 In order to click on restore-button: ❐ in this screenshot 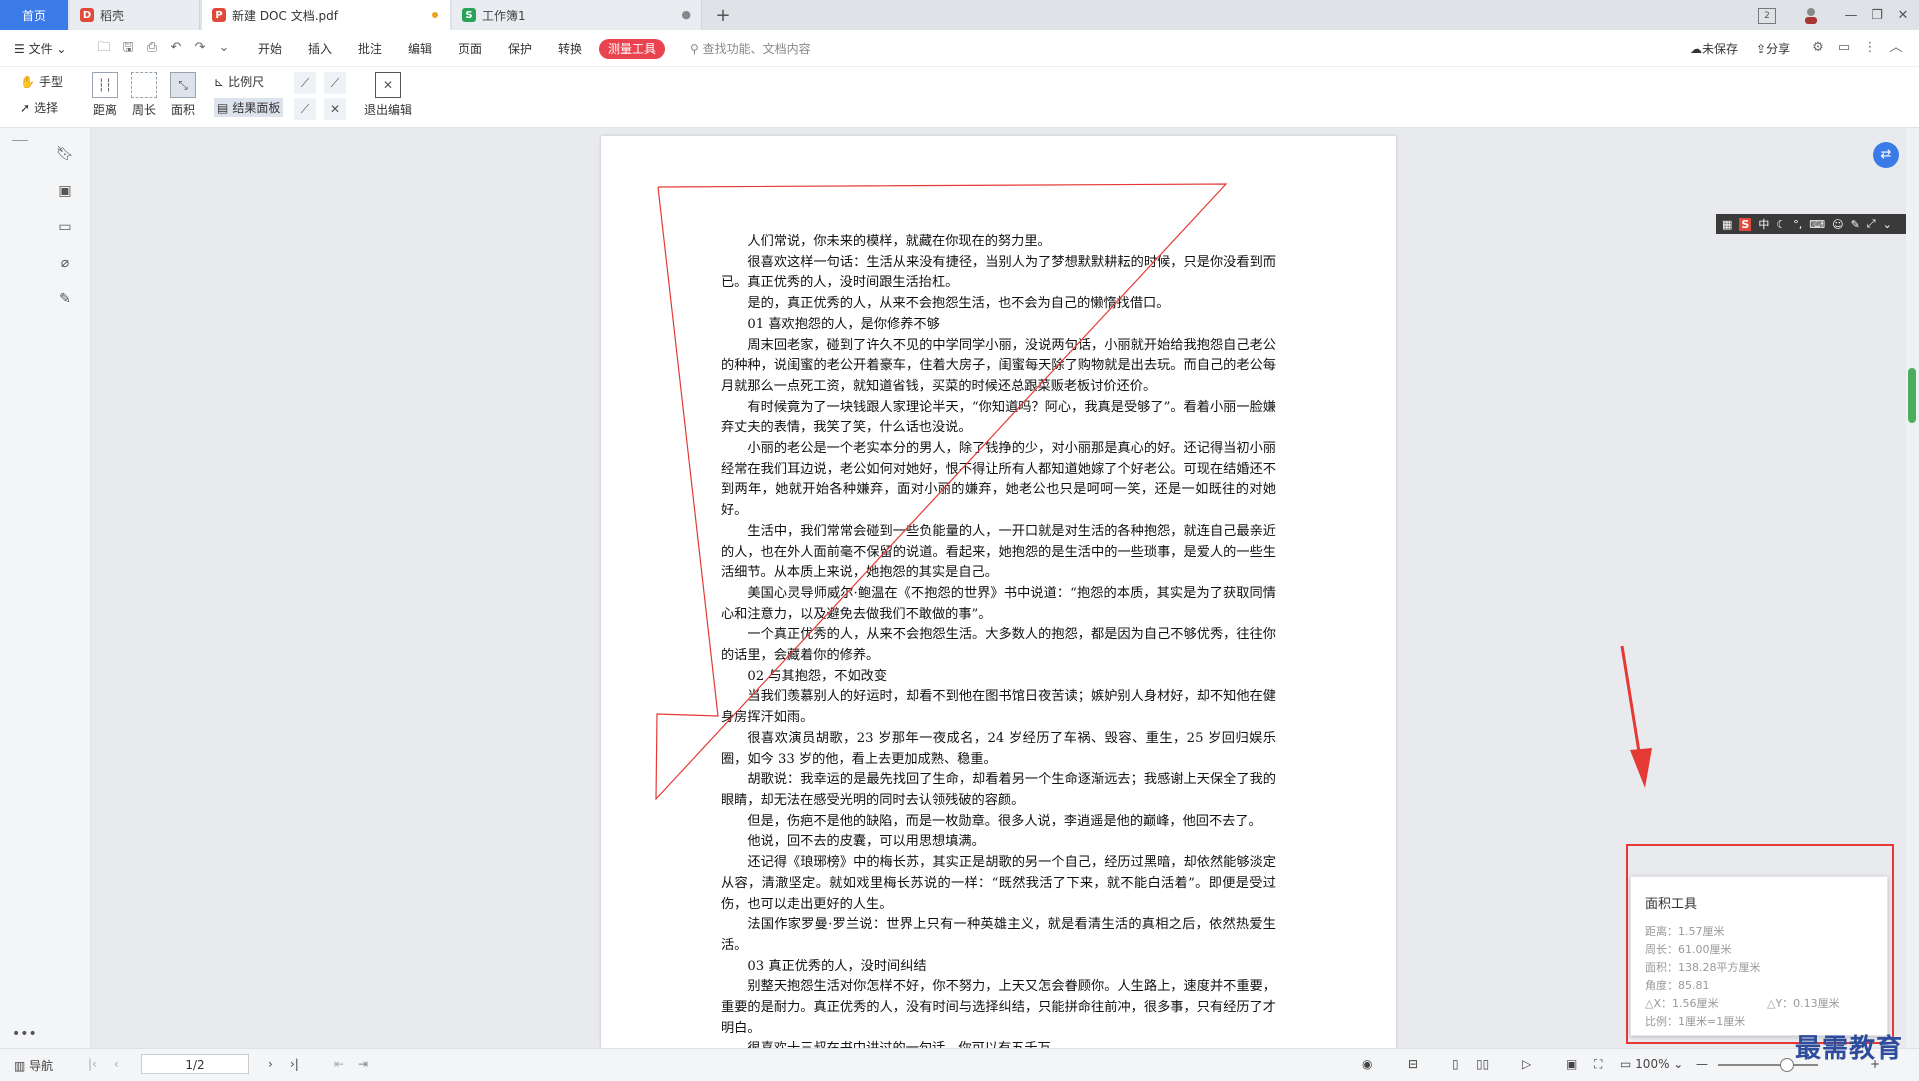, I will do `click(1877, 15)`.